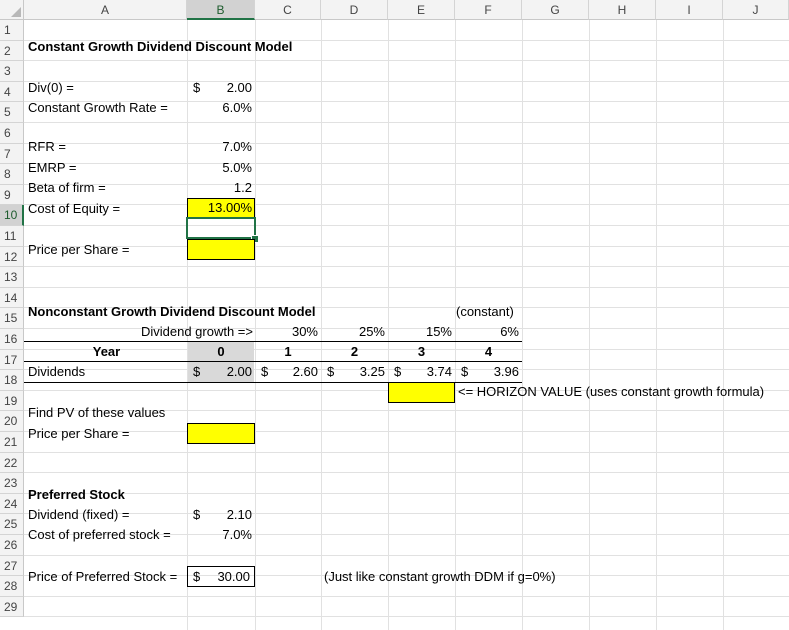 The height and width of the screenshot is (630, 789). I want to click on column-header-j: J, so click(756, 10).